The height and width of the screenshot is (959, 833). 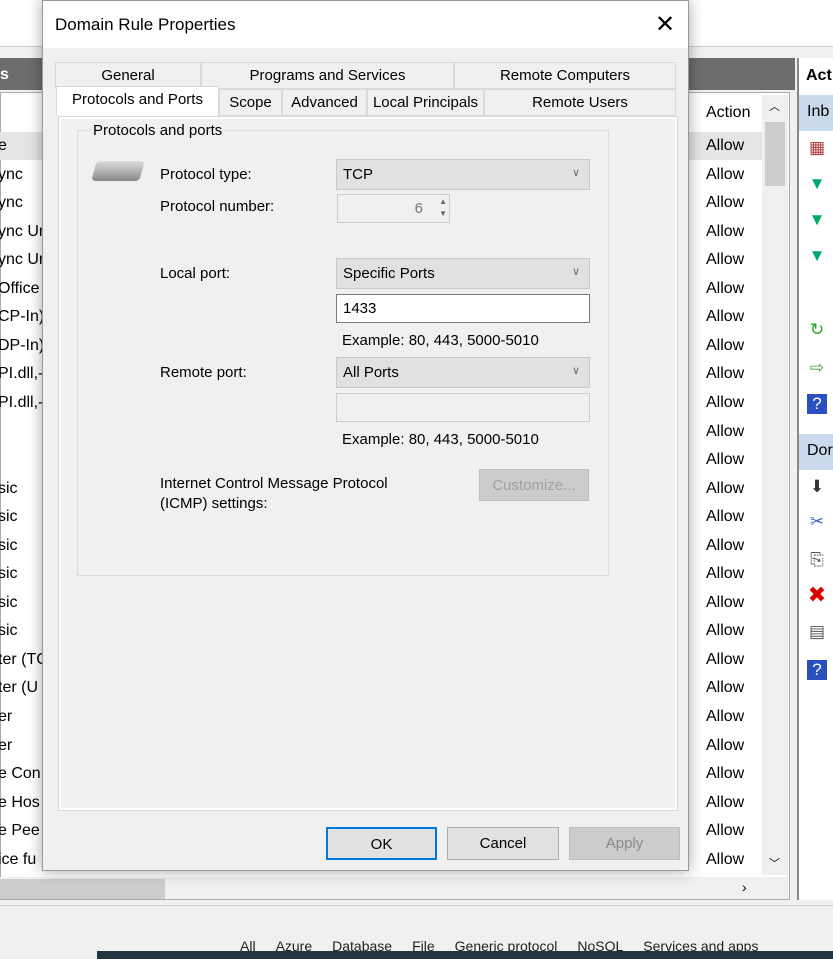 What do you see at coordinates (565, 75) in the screenshot?
I see `tab-remote-computers: Remote Computers` at bounding box center [565, 75].